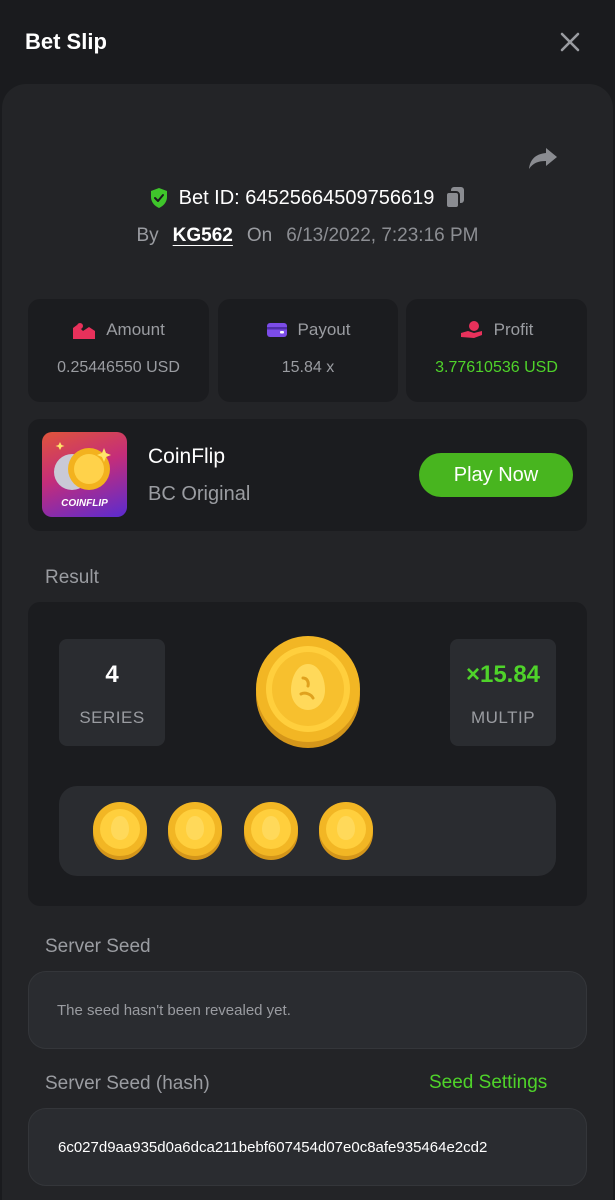 The height and width of the screenshot is (1200, 615). What do you see at coordinates (503, 717) in the screenshot?
I see `multiplier-label: MULTIP` at bounding box center [503, 717].